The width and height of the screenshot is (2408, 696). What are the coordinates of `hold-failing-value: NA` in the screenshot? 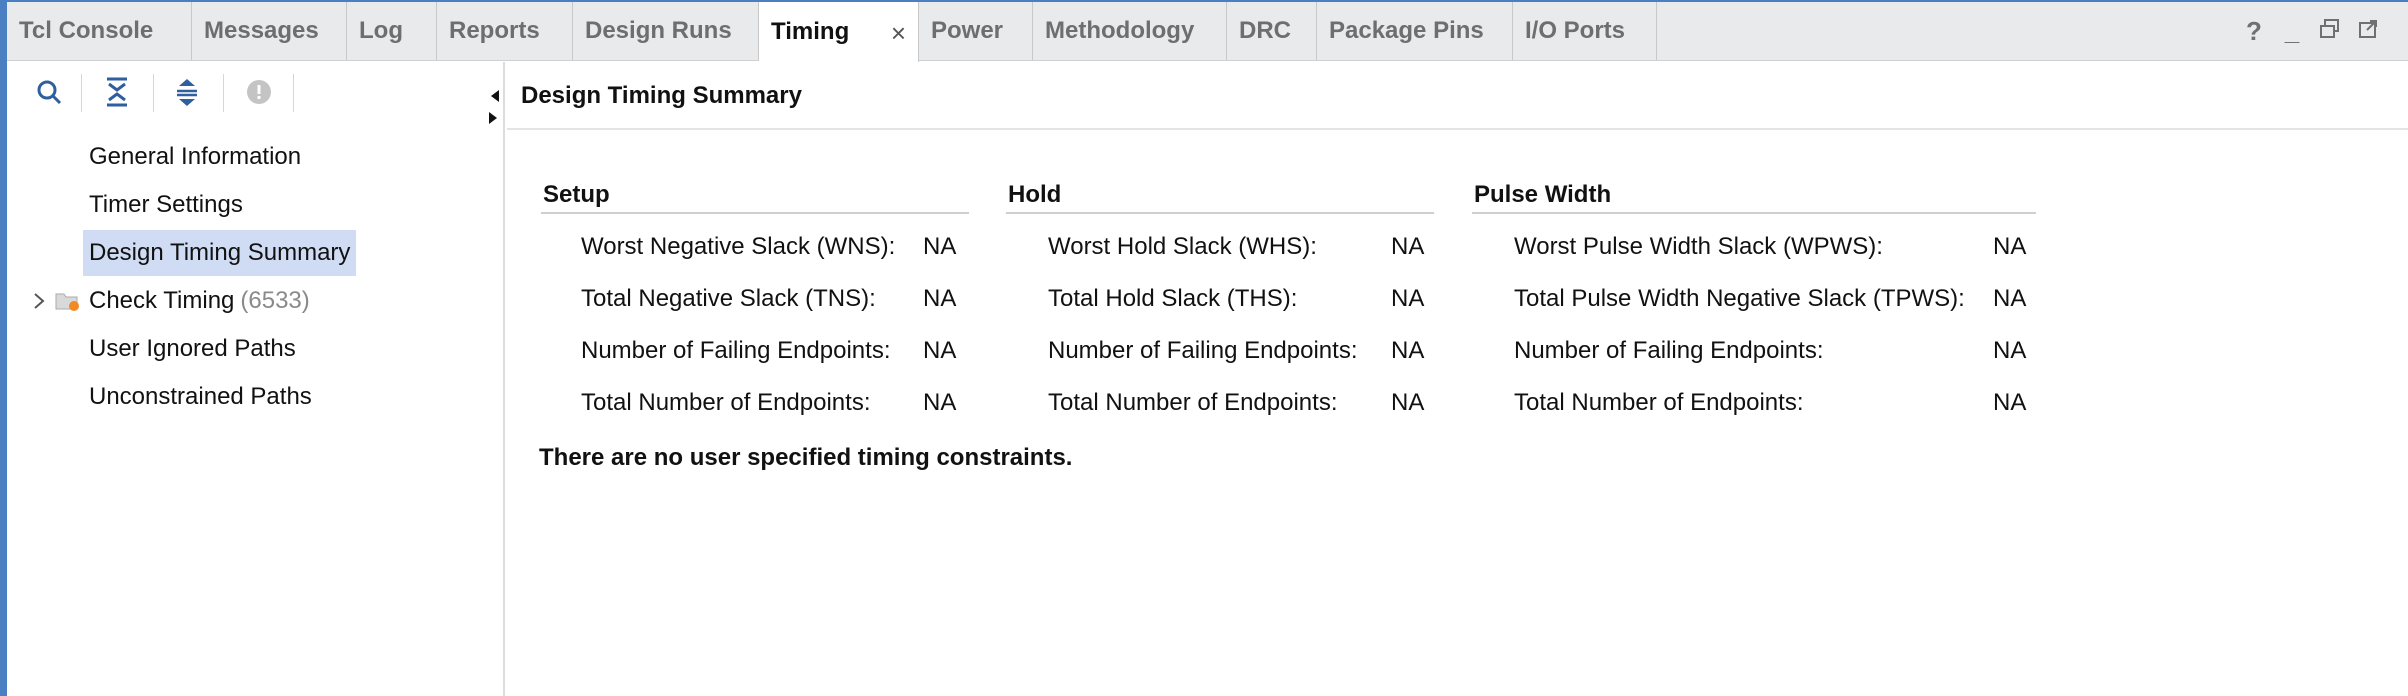 It's located at (1408, 350).